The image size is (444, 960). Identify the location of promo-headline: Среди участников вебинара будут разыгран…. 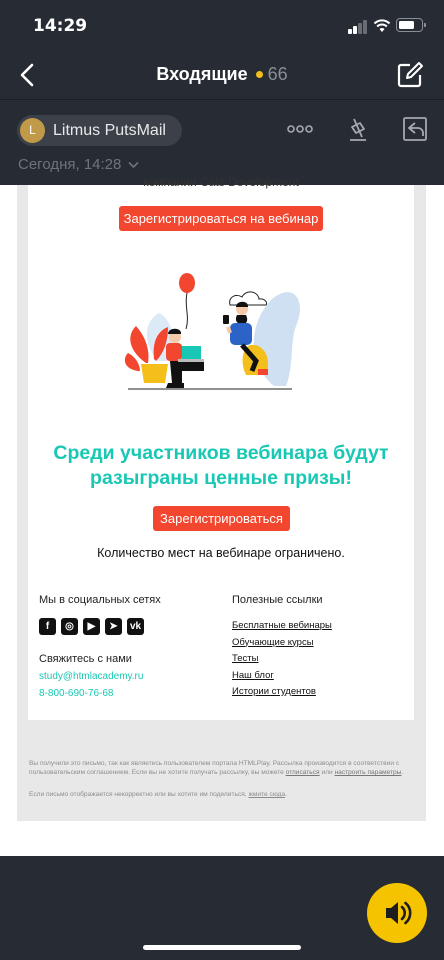
(221, 466).